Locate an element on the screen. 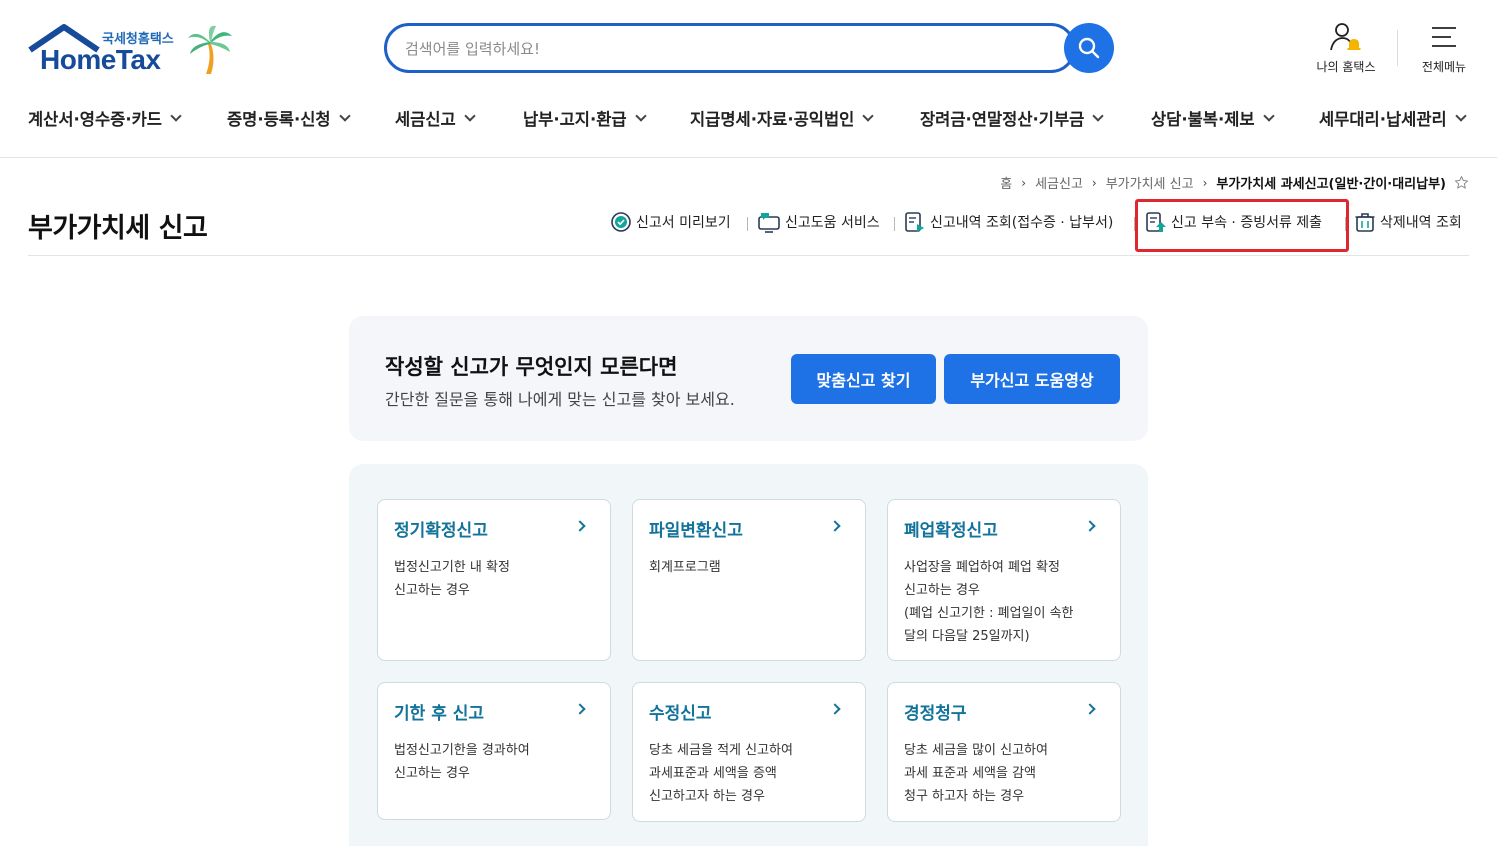 The image size is (1497, 846). breadcrumb-tax-filing: 세금신고 is located at coordinates (1059, 182).